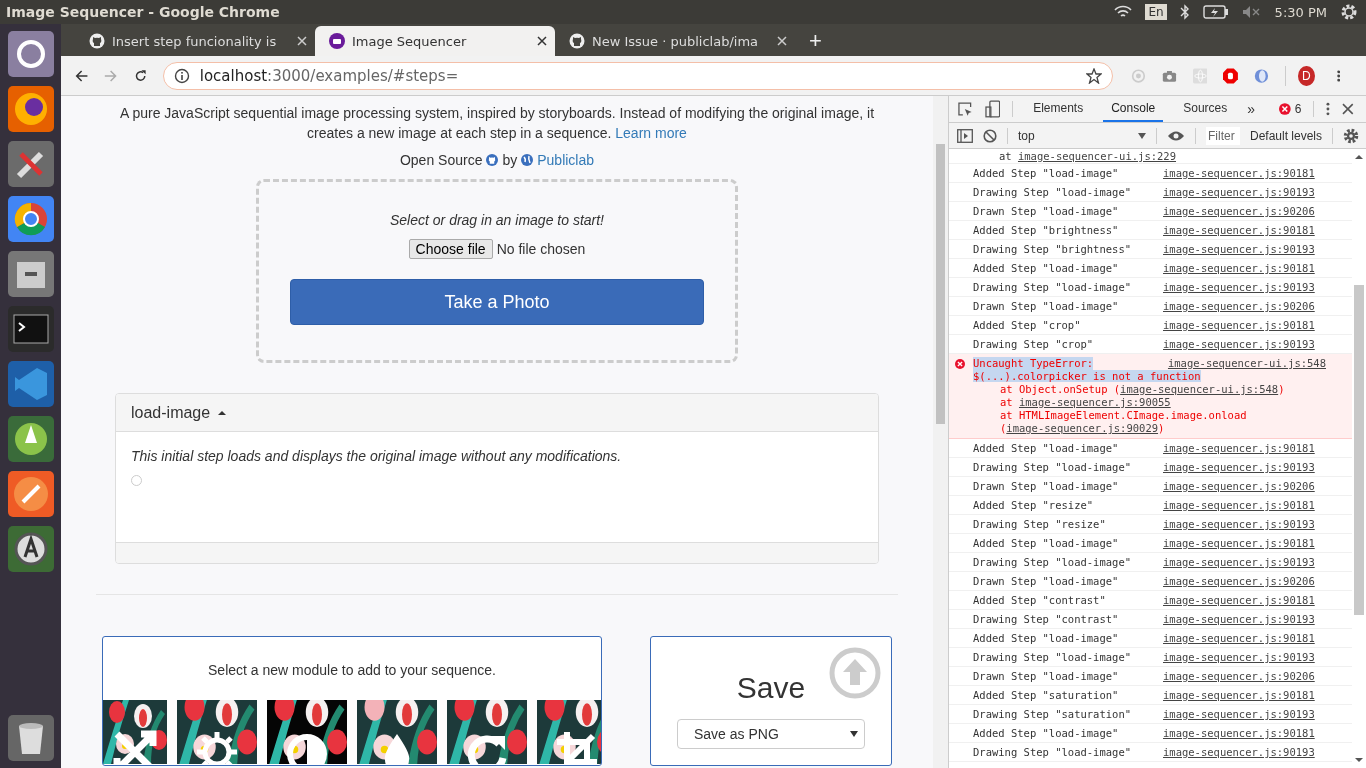 This screenshot has height=768, width=1366. Describe the element at coordinates (1351, 135) in the screenshot. I see `settings-icon` at that location.